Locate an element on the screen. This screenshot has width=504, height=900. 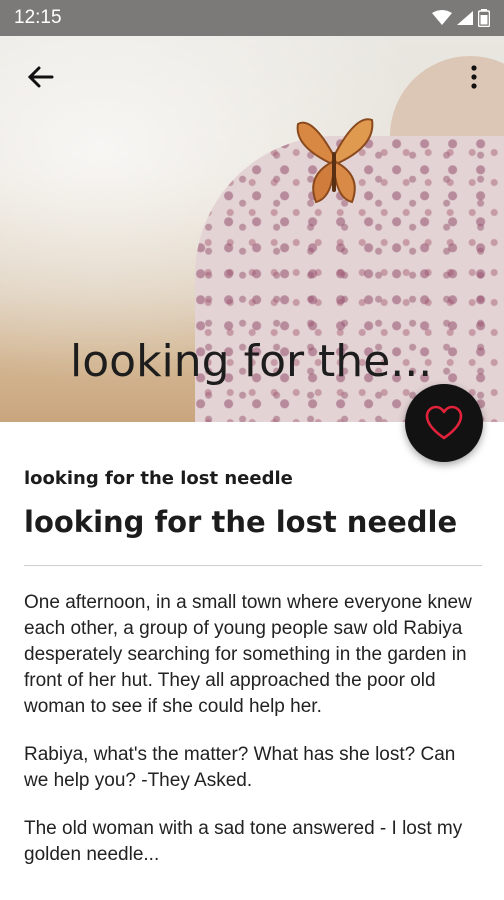
article-title: looking for the lost needle is located at coordinates (241, 522).